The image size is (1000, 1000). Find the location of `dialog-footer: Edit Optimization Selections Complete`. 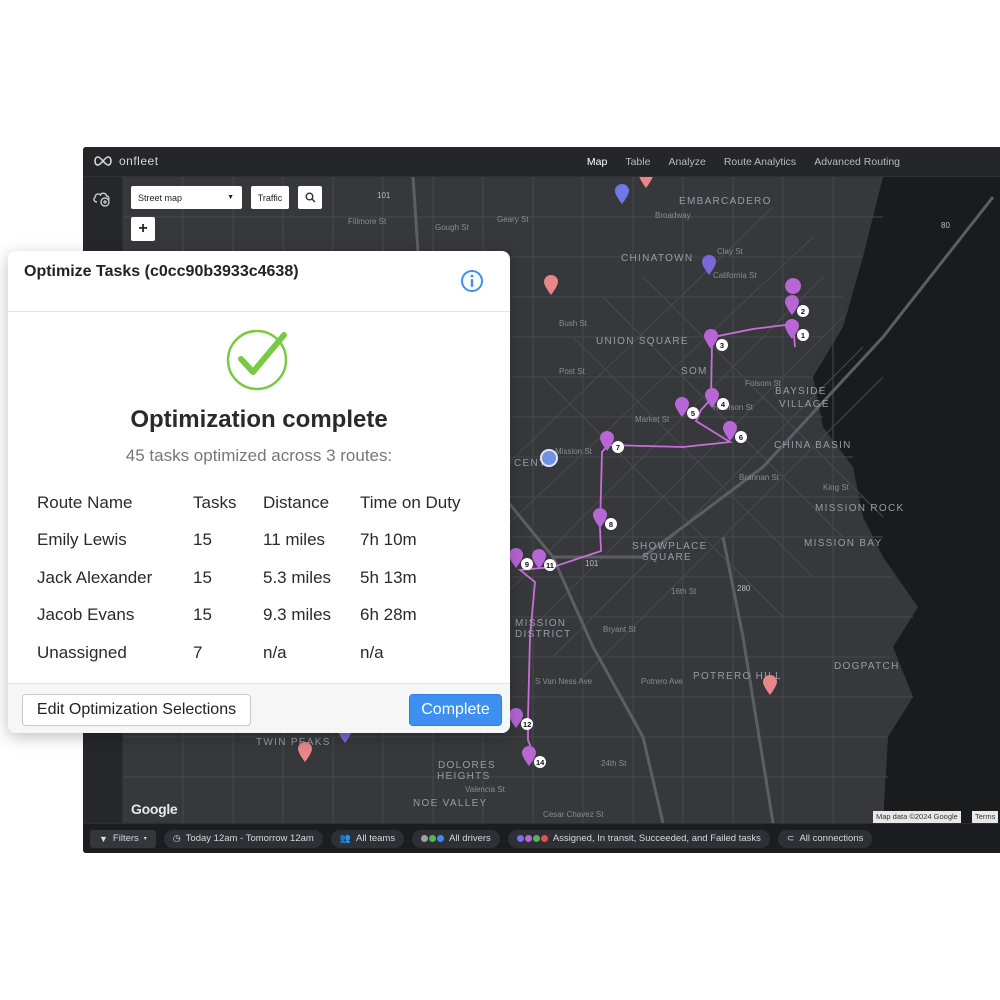

dialog-footer: Edit Optimization Selections Complete is located at coordinates (259, 708).